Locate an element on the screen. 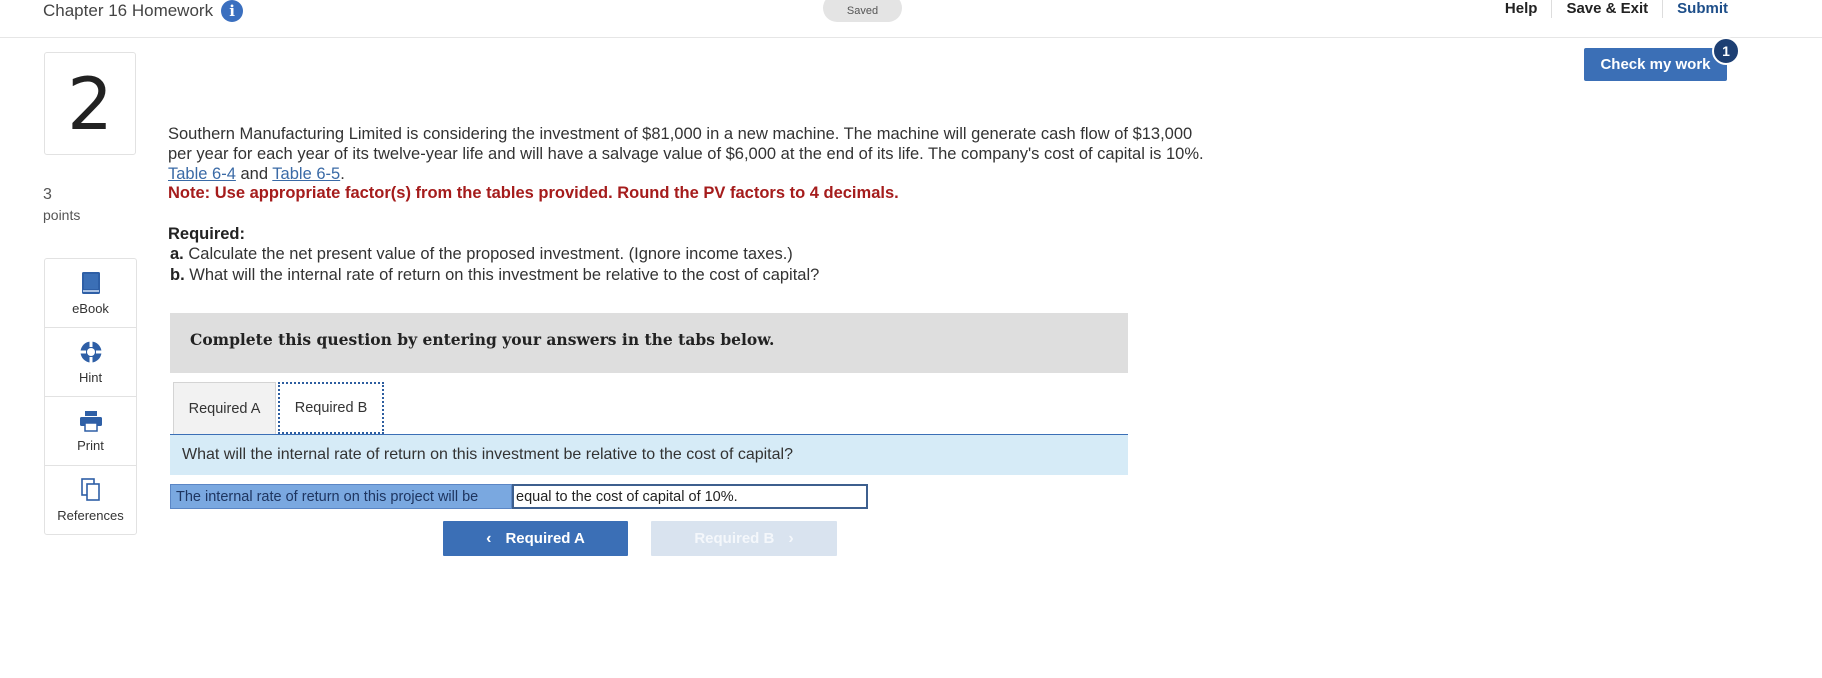 Image resolution: width=1822 pixels, height=678 pixels. references-button: References is located at coordinates (90, 500).